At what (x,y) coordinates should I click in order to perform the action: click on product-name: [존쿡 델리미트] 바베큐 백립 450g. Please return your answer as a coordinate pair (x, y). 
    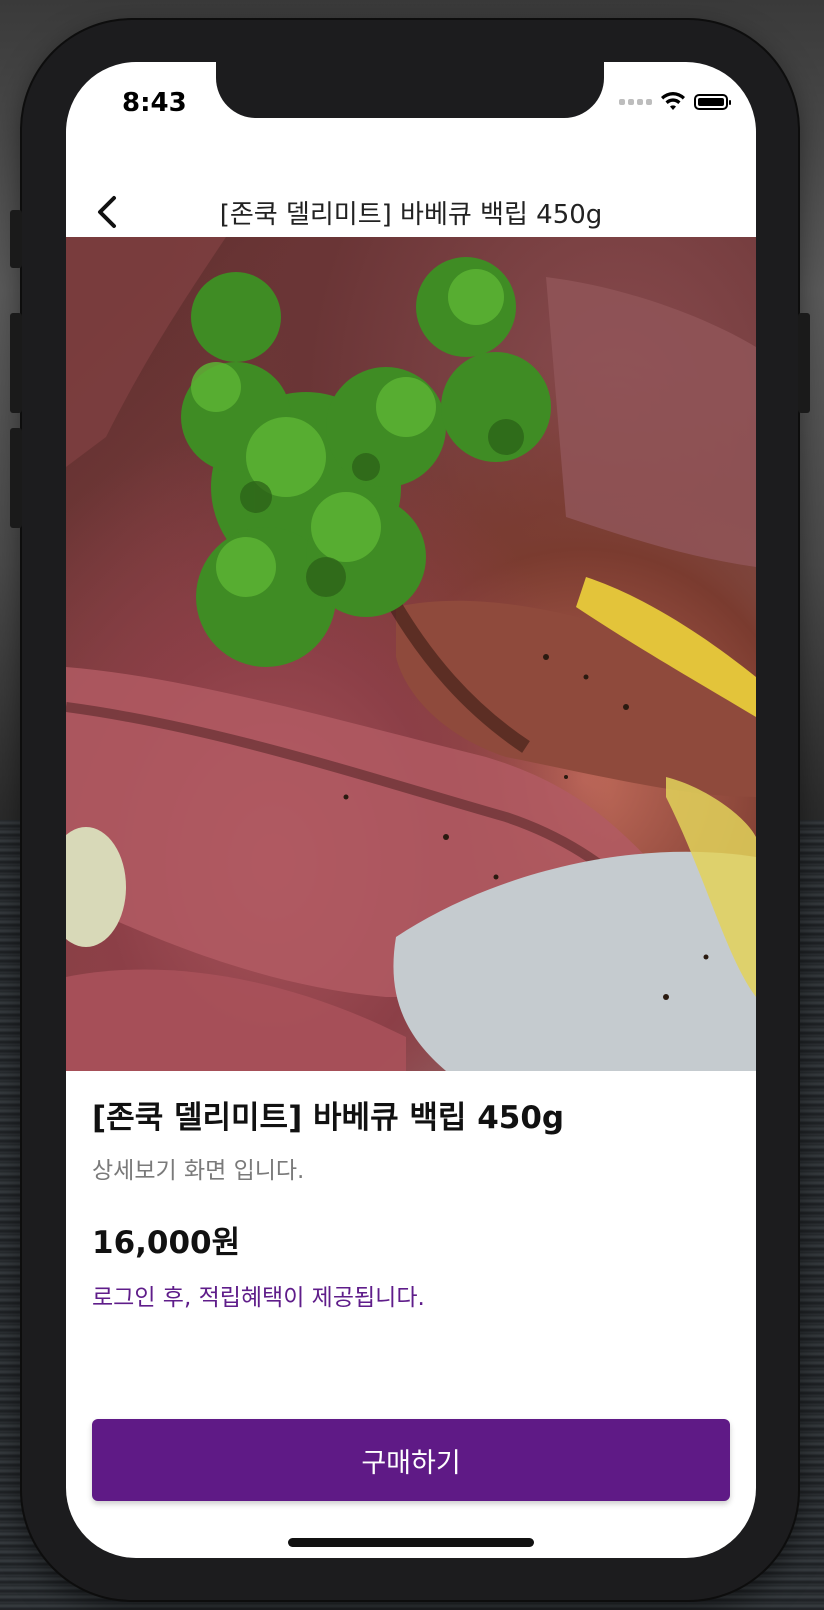
    Looking at the image, I should click on (328, 1118).